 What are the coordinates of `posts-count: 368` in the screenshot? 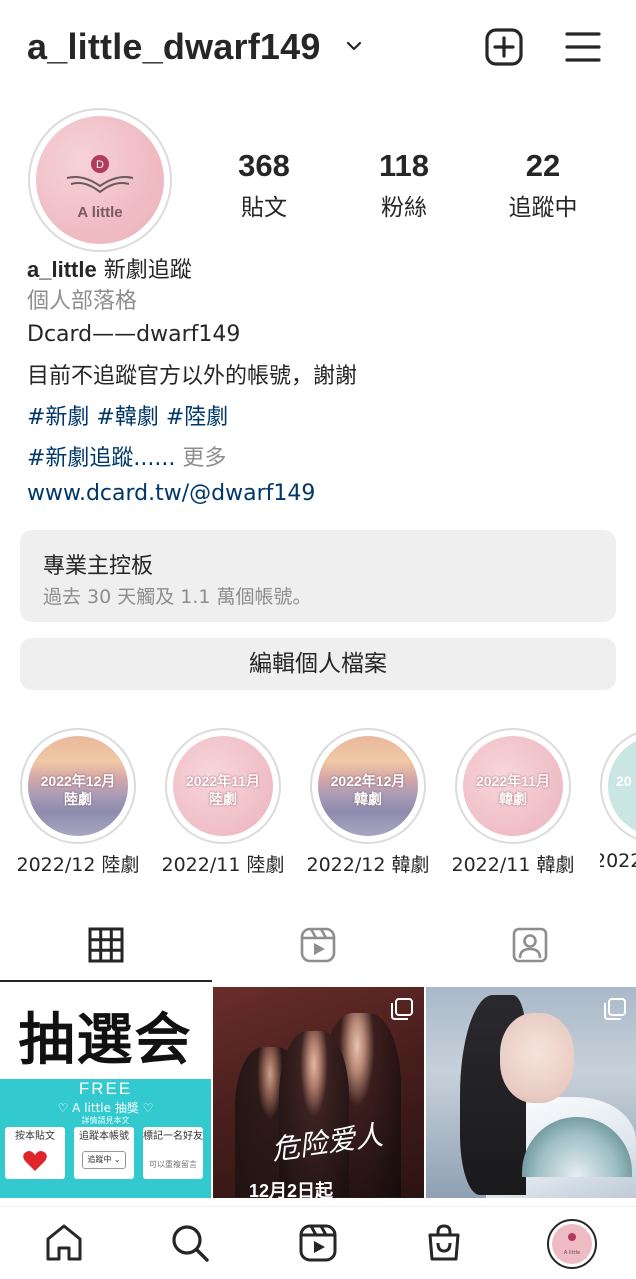 It's located at (264, 165).